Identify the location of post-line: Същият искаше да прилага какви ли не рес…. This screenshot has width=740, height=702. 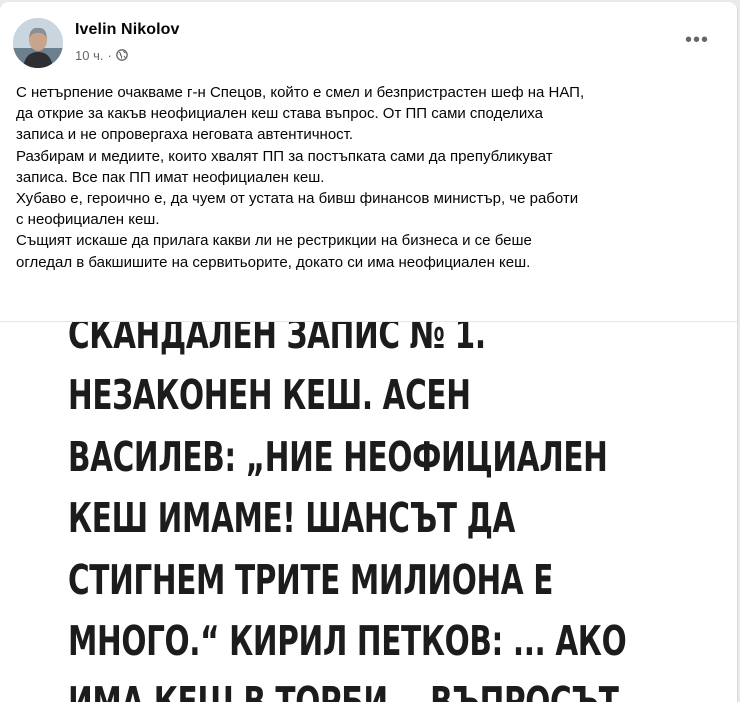
(274, 241).